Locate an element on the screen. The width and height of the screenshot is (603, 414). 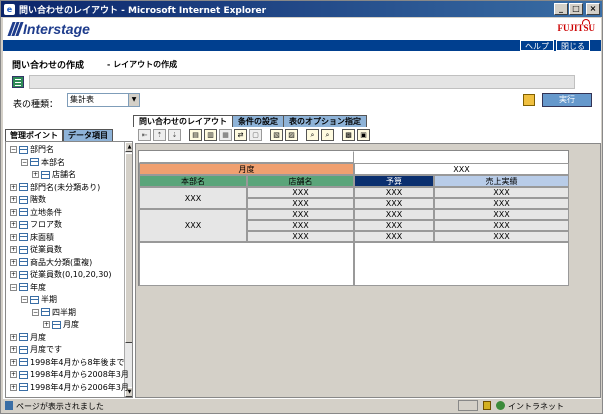
list-icon is located at coordinates (18, 82).